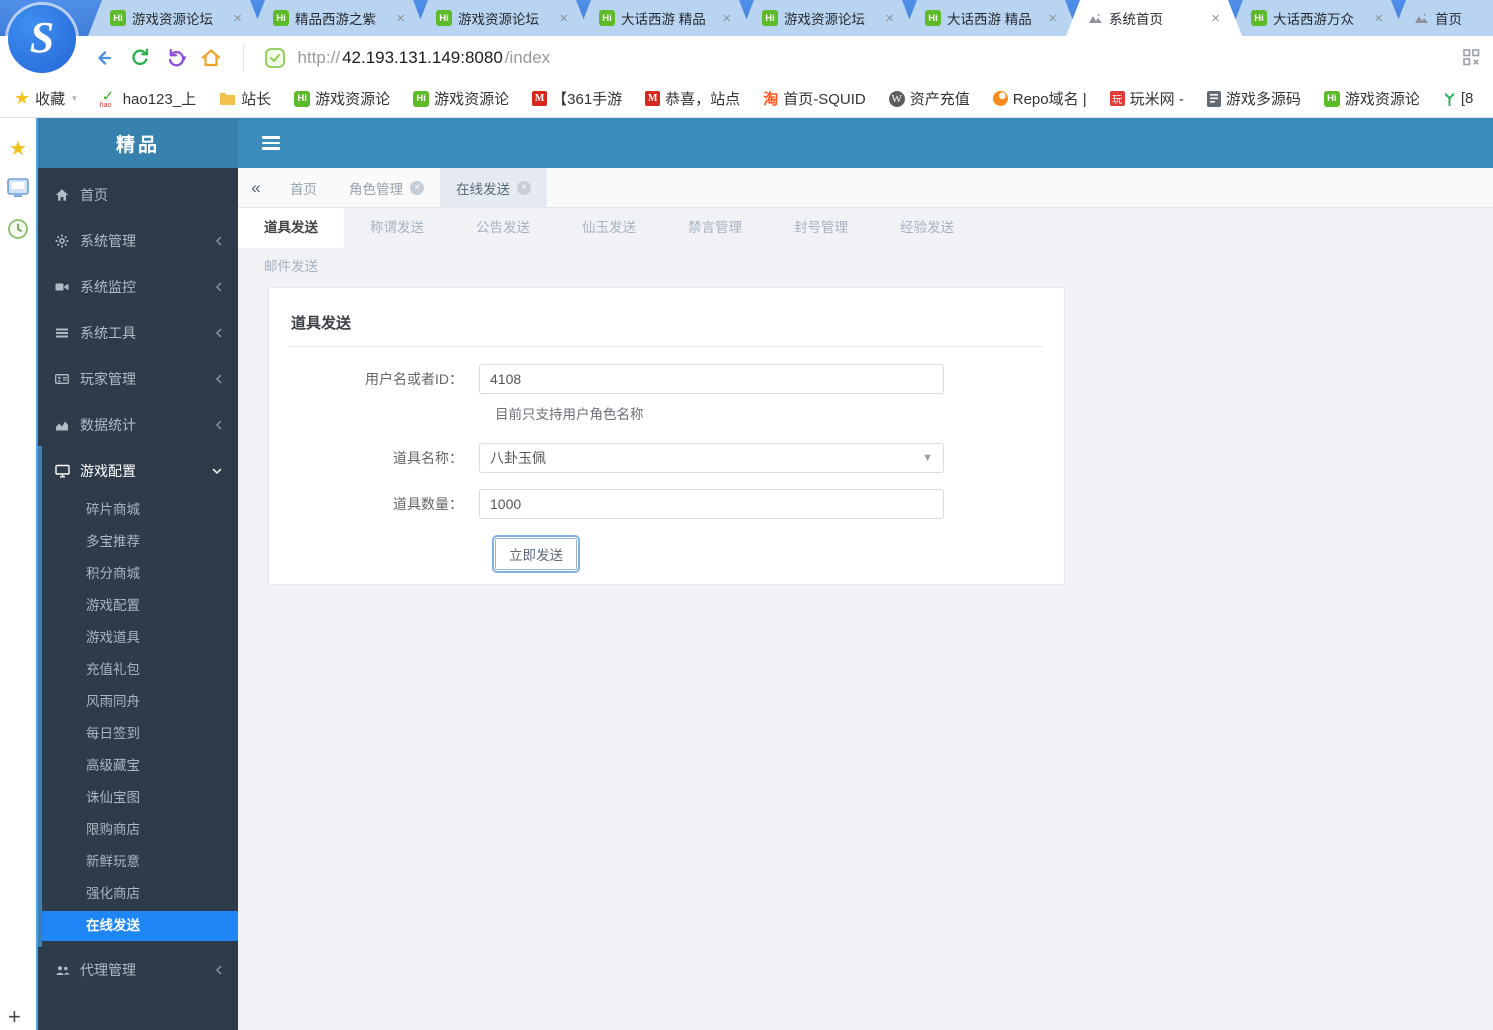 The image size is (1493, 1030). Describe the element at coordinates (1458, 98) in the screenshot. I see `bookmark-item: [8` at that location.